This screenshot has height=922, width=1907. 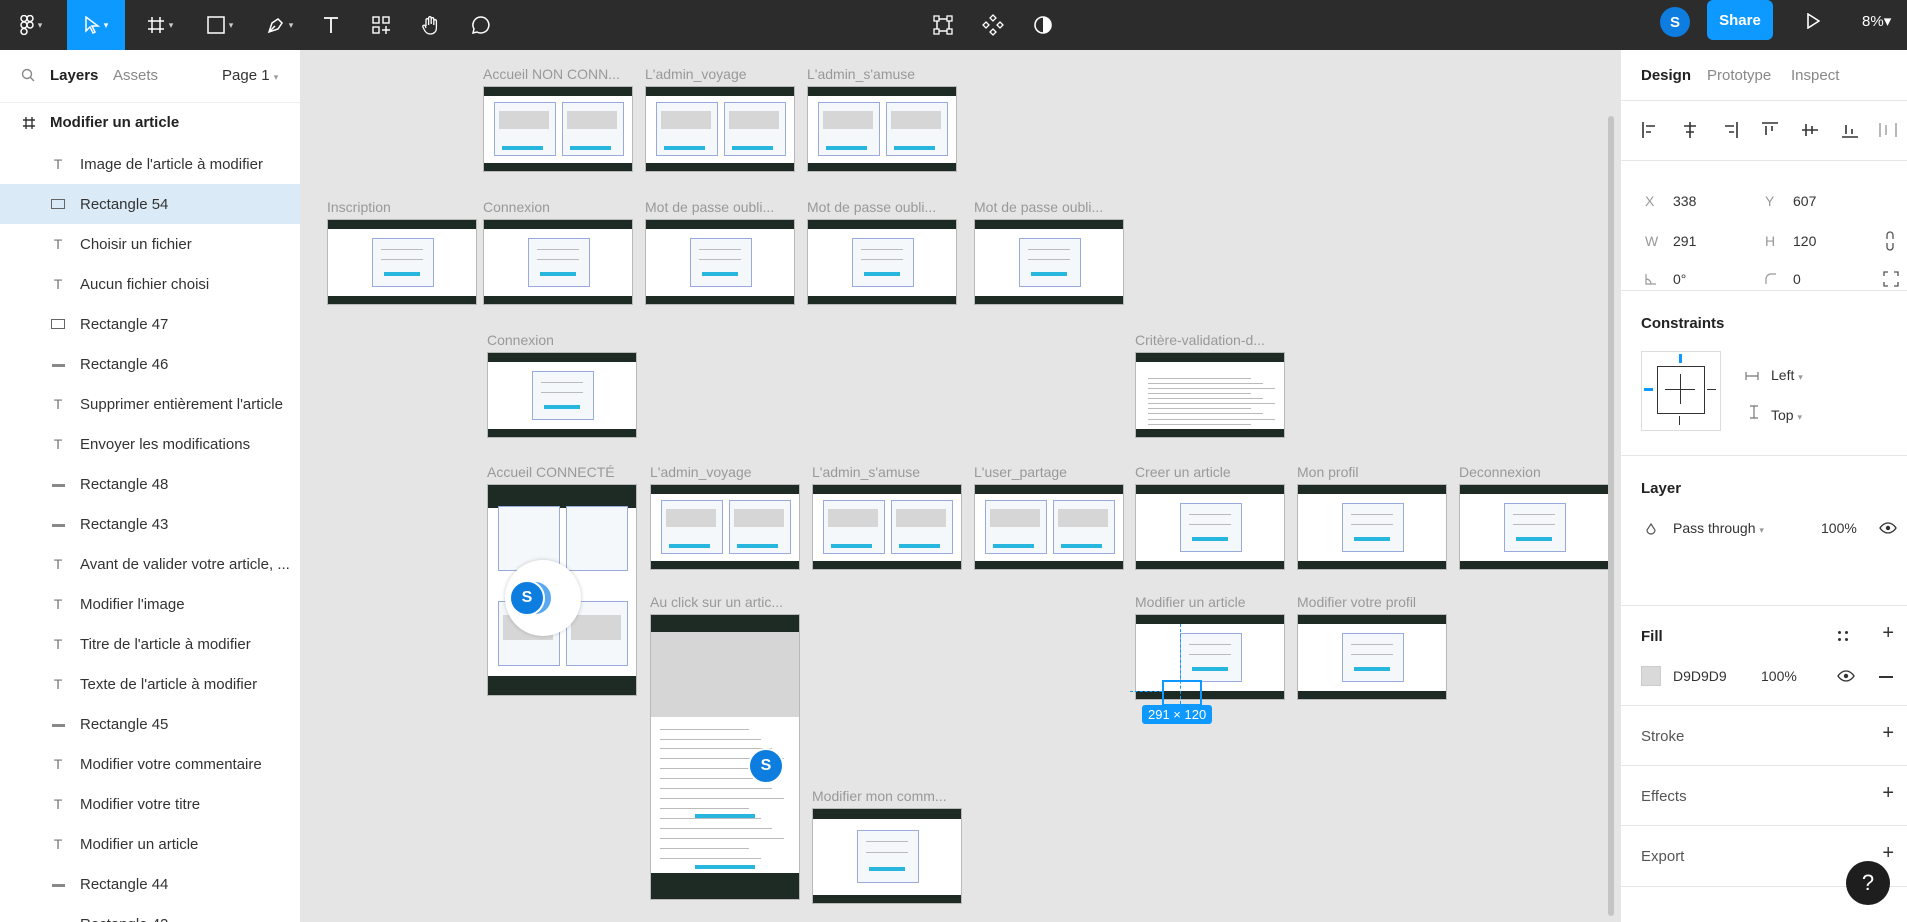 What do you see at coordinates (150, 684) in the screenshot?
I see `layer-row: T Texte de l'article à modifier` at bounding box center [150, 684].